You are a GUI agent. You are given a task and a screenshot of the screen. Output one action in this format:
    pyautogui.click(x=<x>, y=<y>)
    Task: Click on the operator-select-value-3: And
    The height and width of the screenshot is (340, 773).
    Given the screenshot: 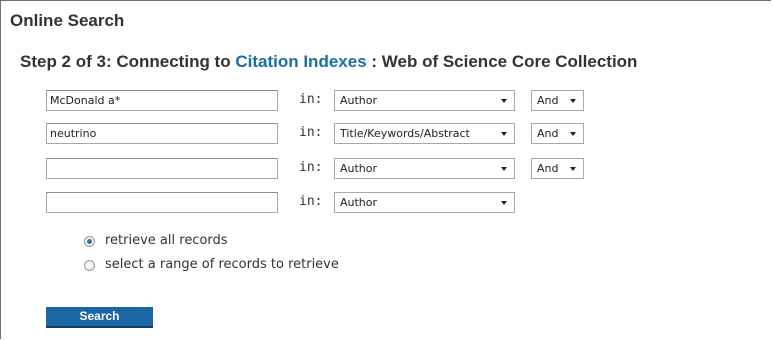 What is the action you would take?
    pyautogui.click(x=548, y=168)
    